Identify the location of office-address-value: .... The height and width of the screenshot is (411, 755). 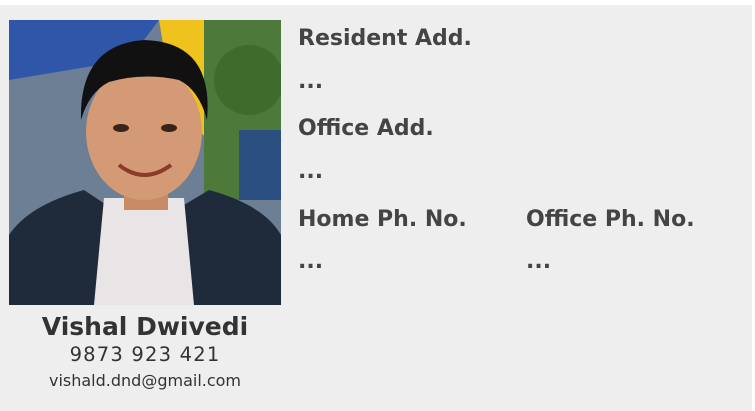
(311, 171).